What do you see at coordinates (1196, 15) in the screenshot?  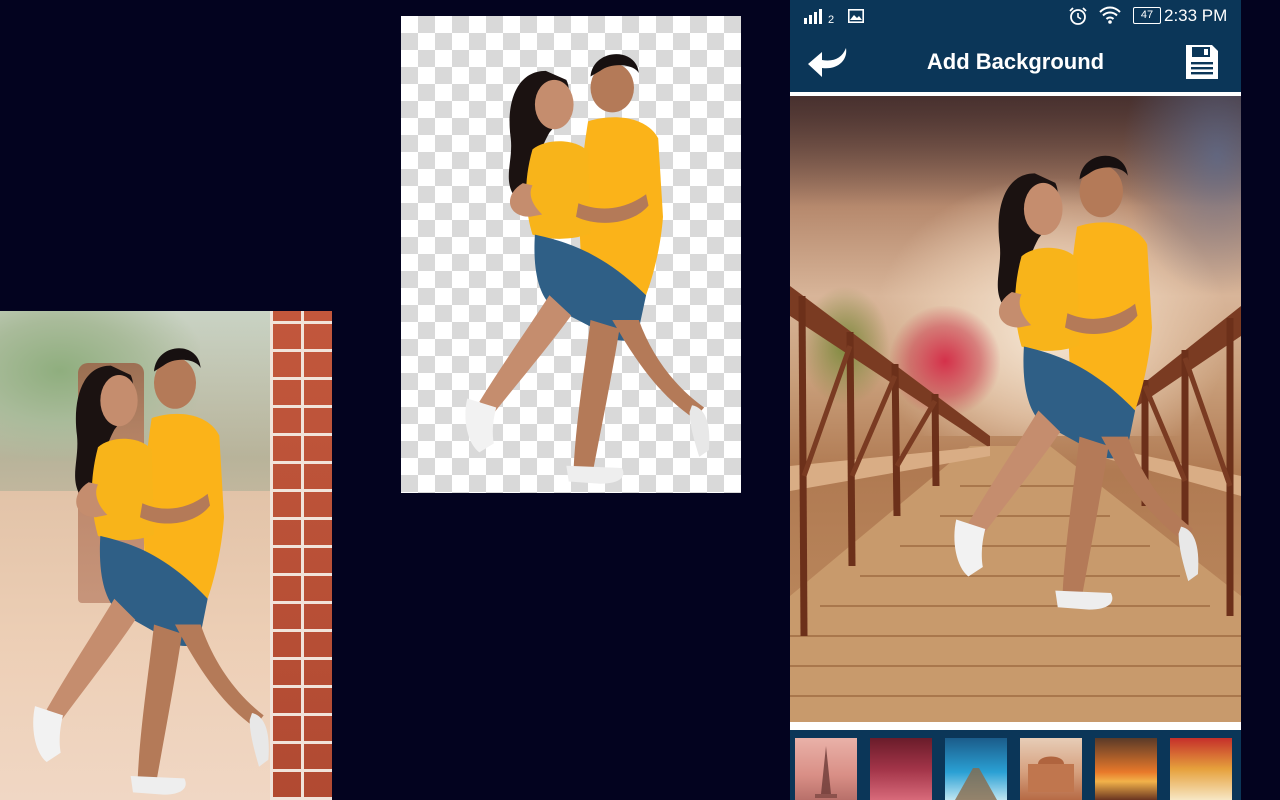 I see `clock-time: 2:33 PM` at bounding box center [1196, 15].